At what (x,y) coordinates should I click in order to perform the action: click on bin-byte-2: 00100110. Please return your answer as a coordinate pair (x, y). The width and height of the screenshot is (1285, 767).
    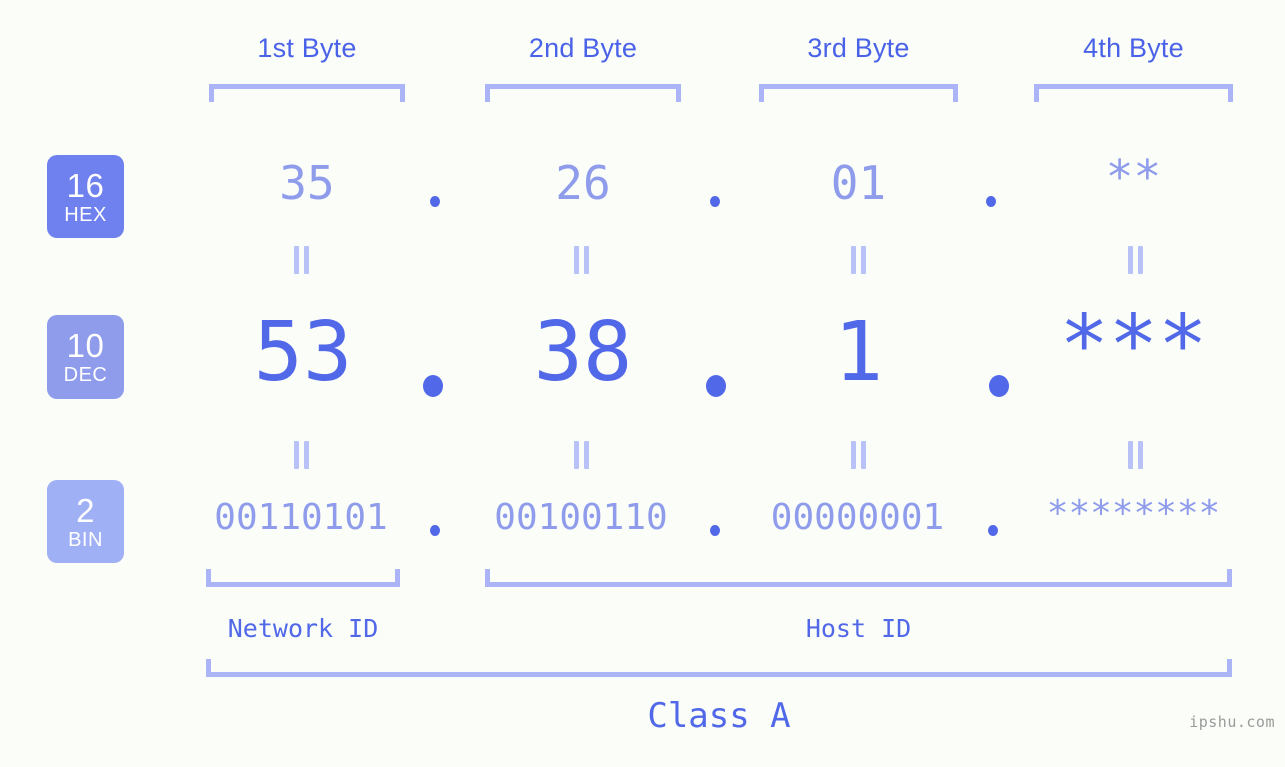
    Looking at the image, I should click on (581, 517).